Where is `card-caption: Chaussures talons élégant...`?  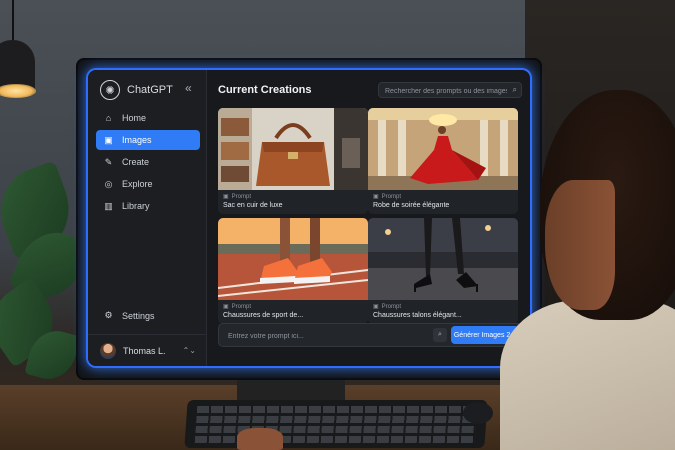 card-caption: Chaussures talons élégant... is located at coordinates (417, 315).